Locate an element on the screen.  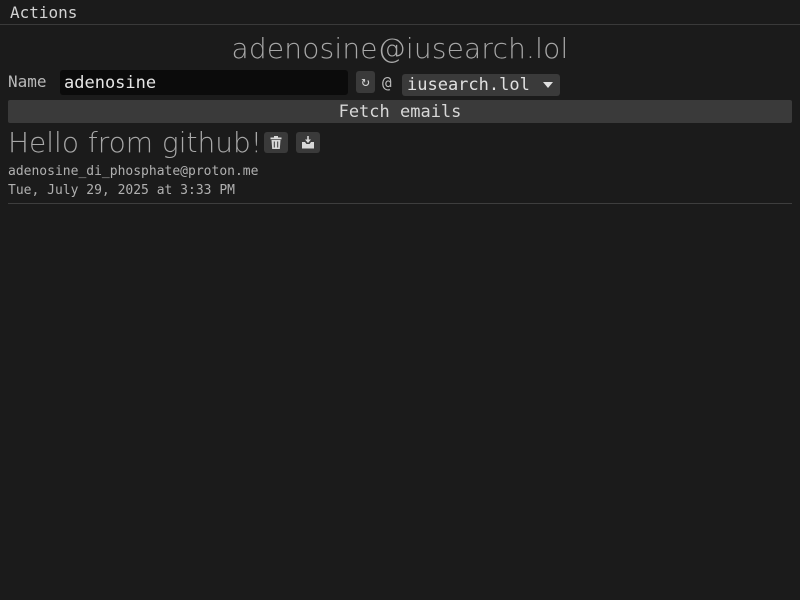
name-label: Name is located at coordinates (27, 81).